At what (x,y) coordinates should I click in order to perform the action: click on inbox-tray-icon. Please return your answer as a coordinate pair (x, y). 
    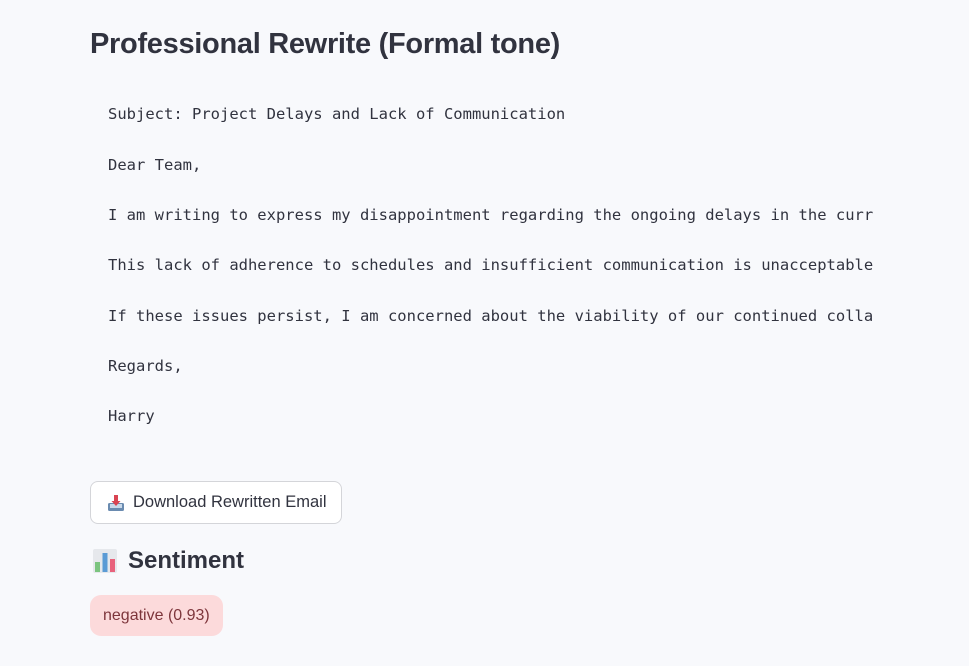
    Looking at the image, I should click on (116, 503).